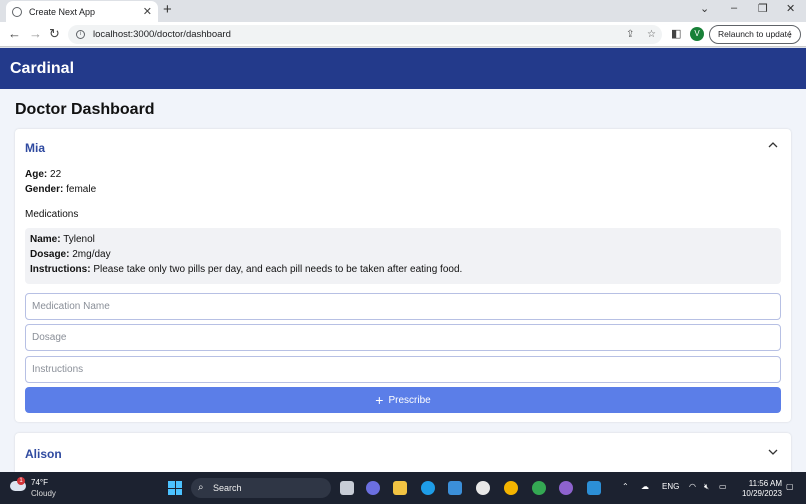 The height and width of the screenshot is (504, 806). I want to click on clock-time: 11:56 AM, so click(765, 483).